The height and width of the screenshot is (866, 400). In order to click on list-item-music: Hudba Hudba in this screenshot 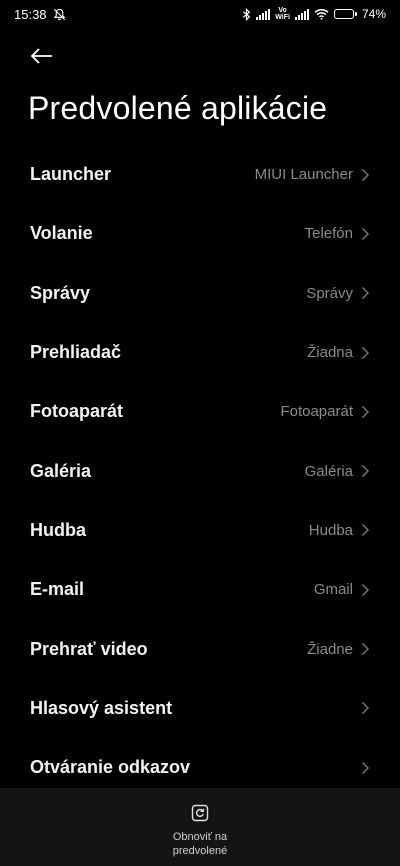, I will do `click(200, 530)`.